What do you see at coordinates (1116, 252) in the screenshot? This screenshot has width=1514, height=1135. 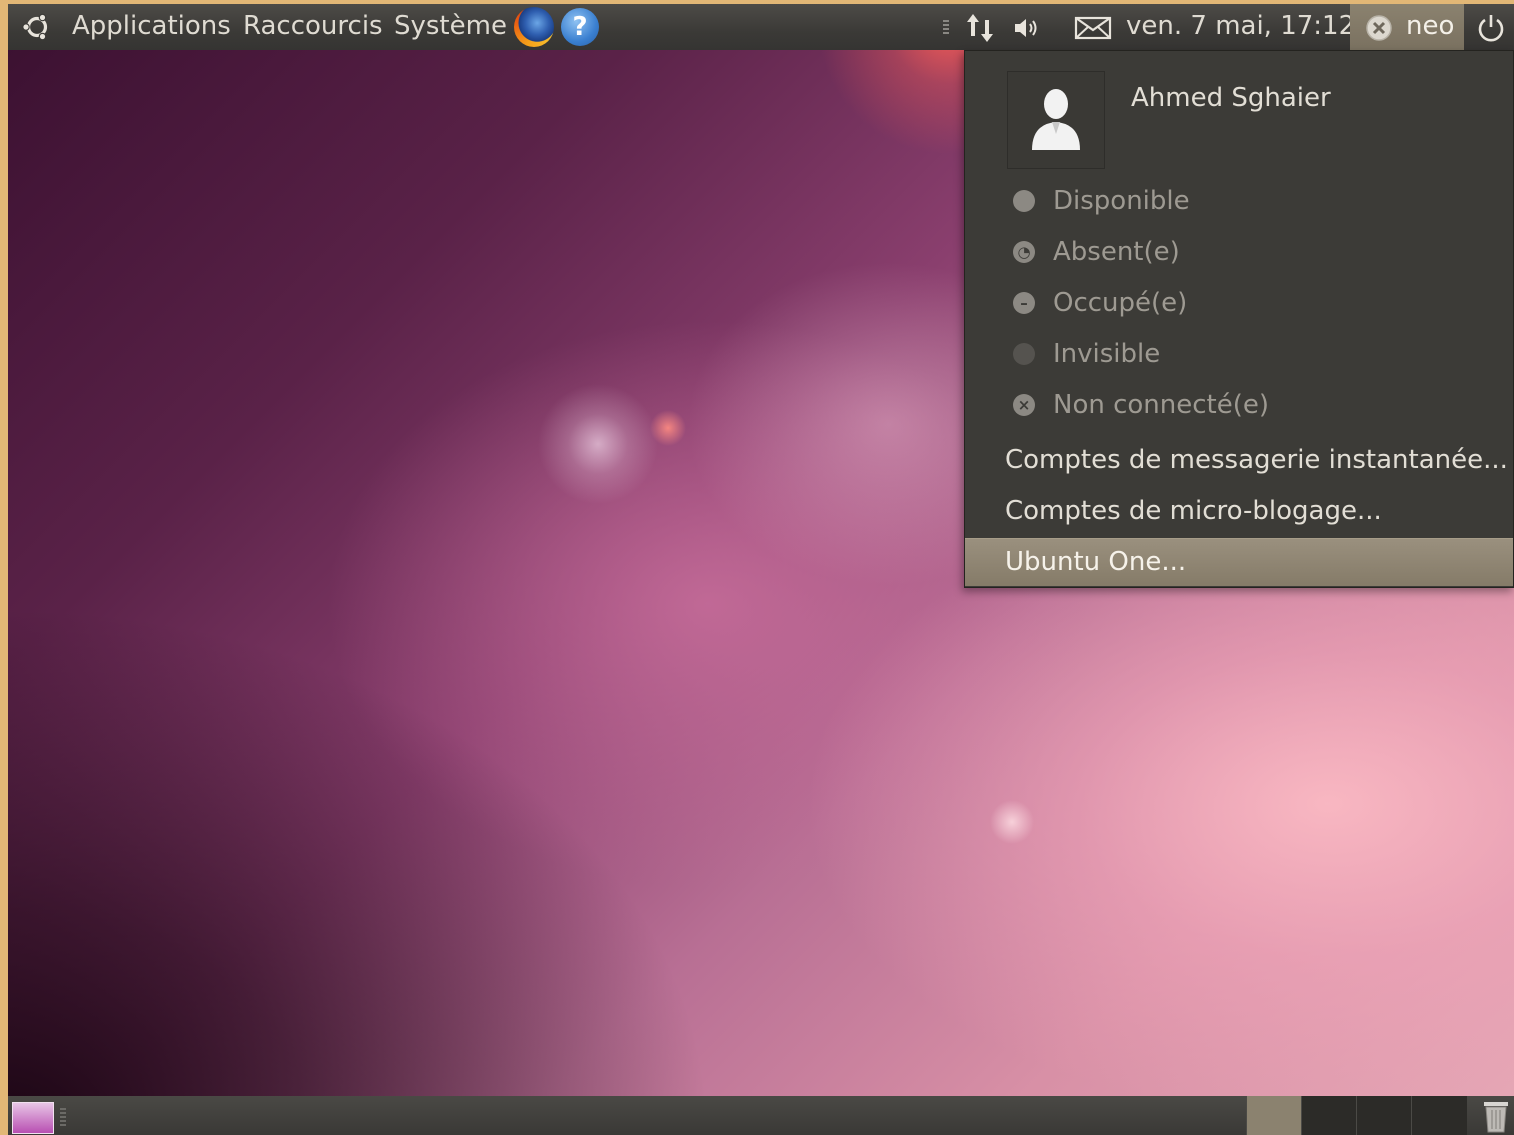 I see `status-label: Absent(e)` at bounding box center [1116, 252].